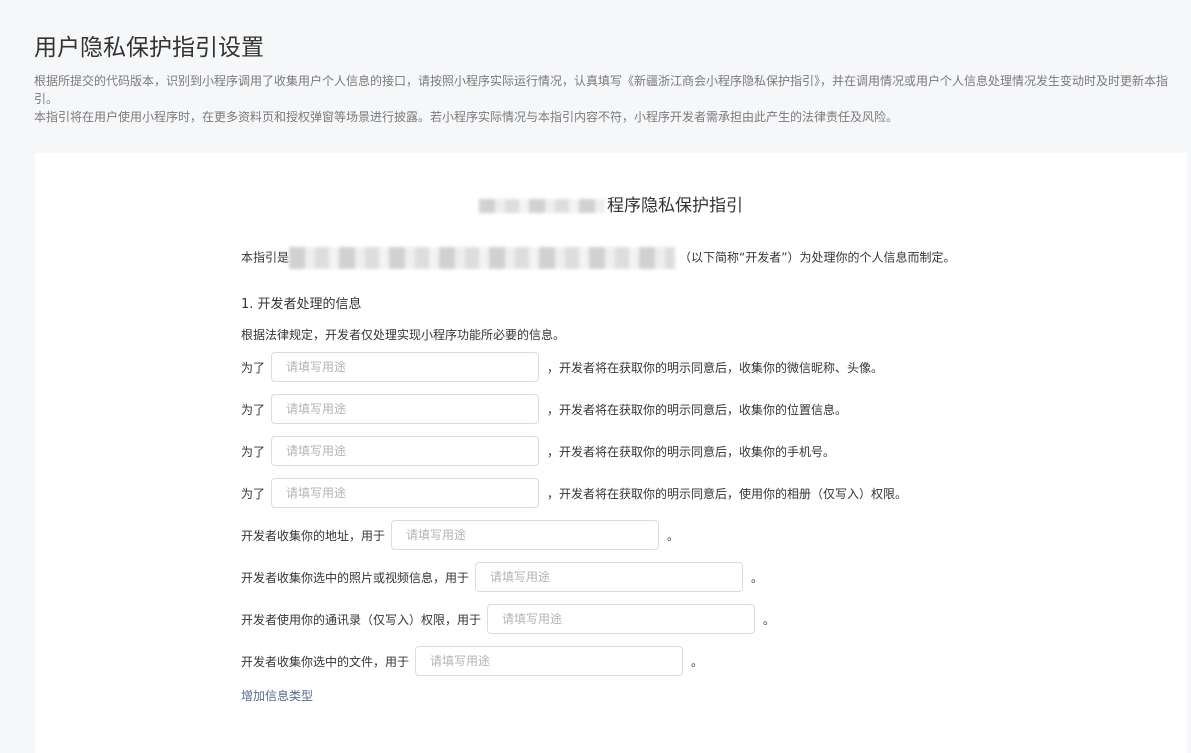 This screenshot has width=1191, height=753. Describe the element at coordinates (325, 661) in the screenshot. I see `row-prefix: 开发者收集你选中的文件，用于` at that location.